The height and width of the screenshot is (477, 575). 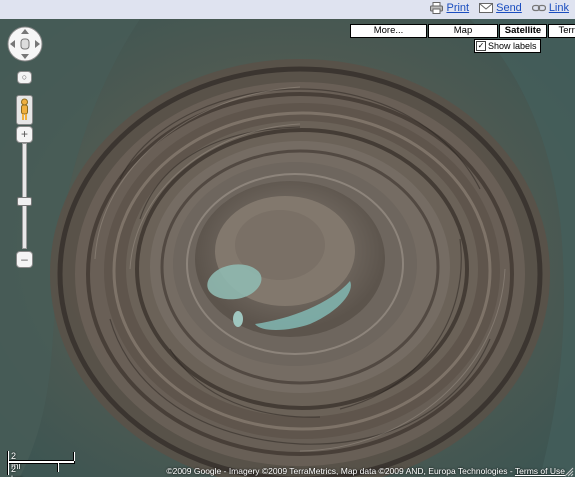 What do you see at coordinates (509, 8) in the screenshot?
I see `send-label: Send` at bounding box center [509, 8].